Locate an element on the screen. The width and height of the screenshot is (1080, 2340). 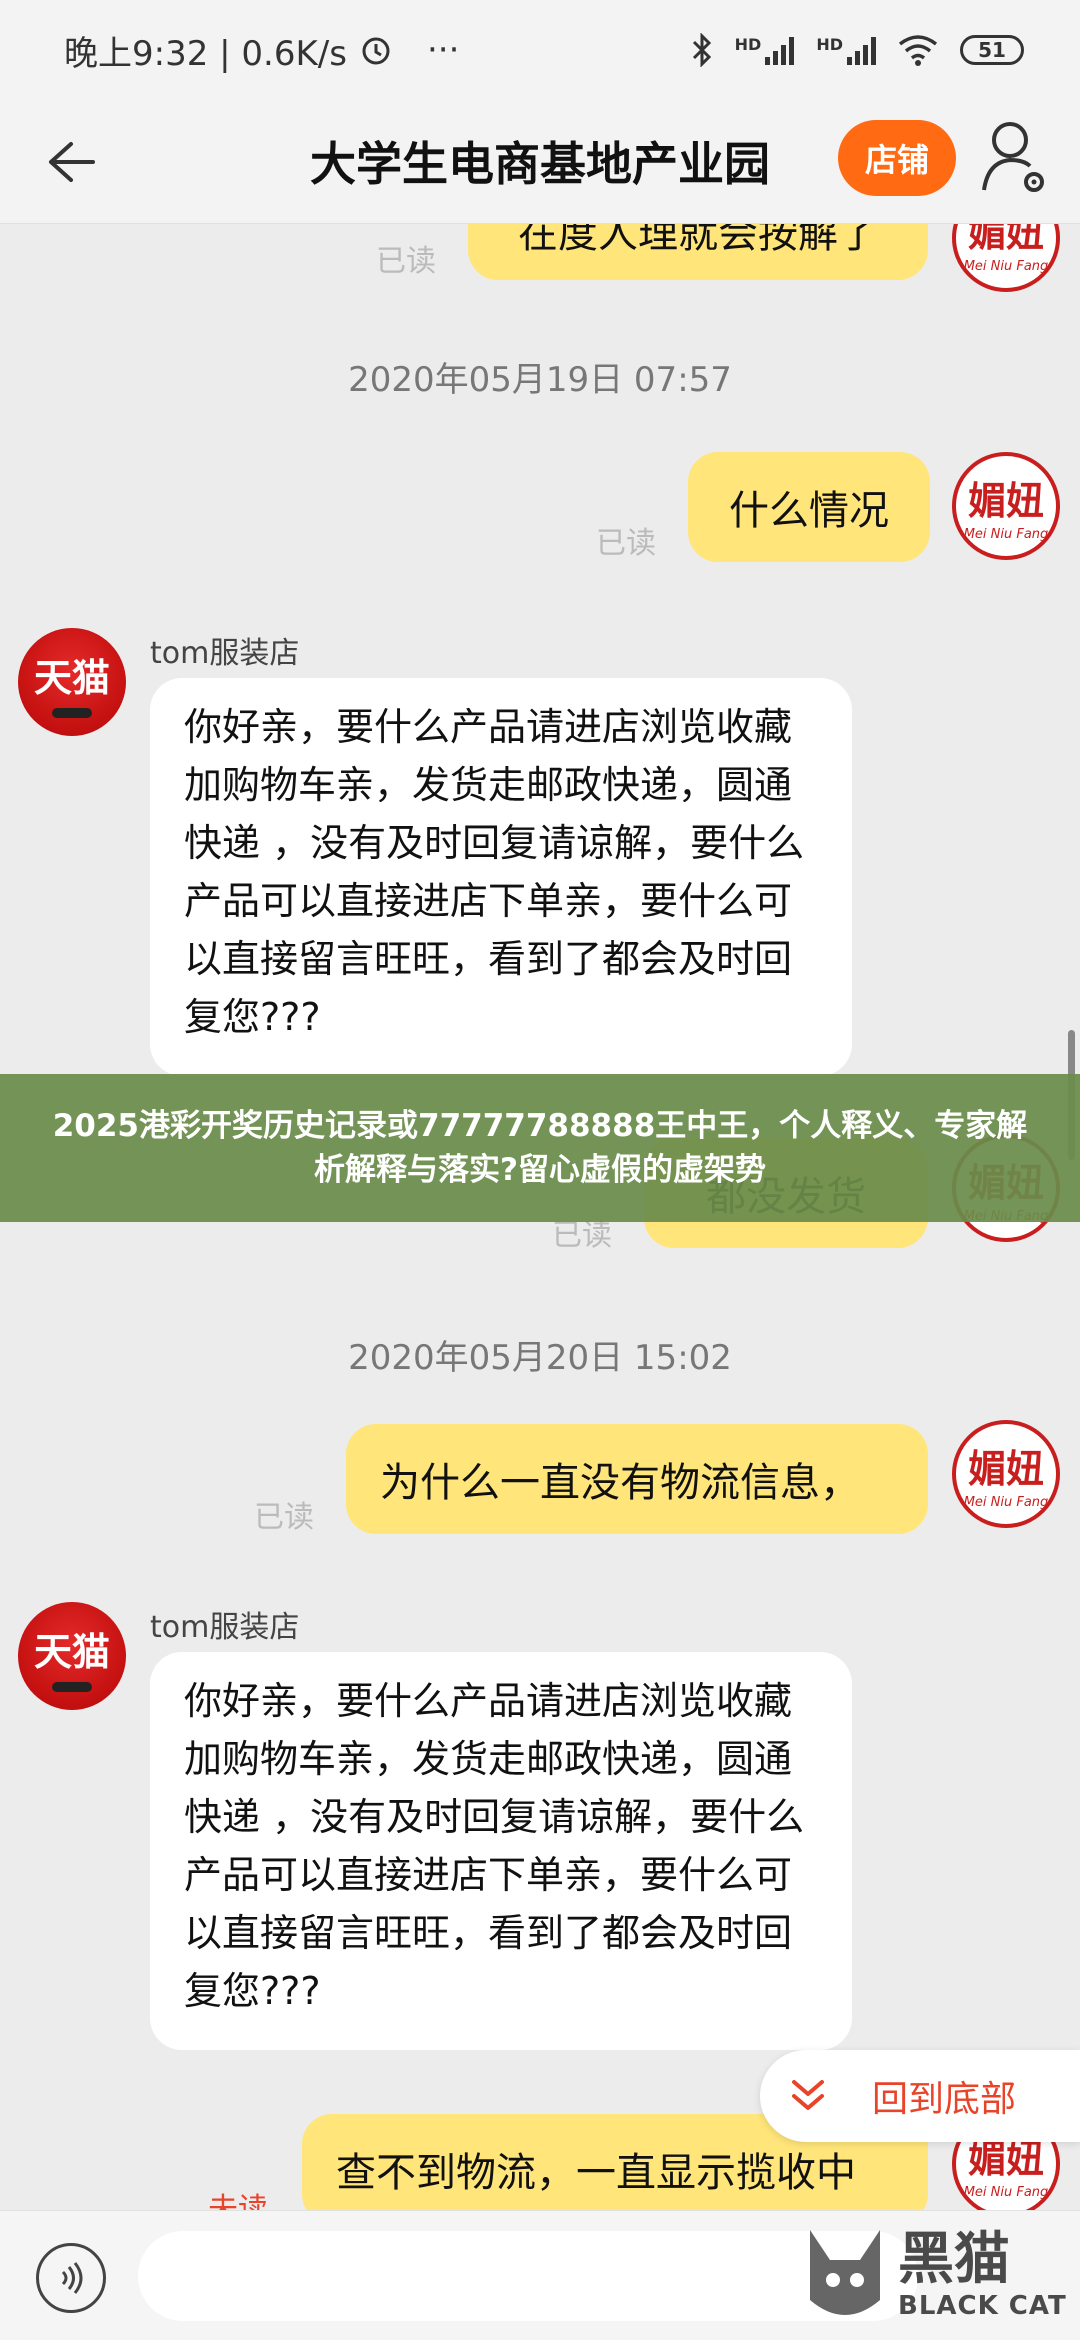
network-type-2: HD is located at coordinates (829, 44).